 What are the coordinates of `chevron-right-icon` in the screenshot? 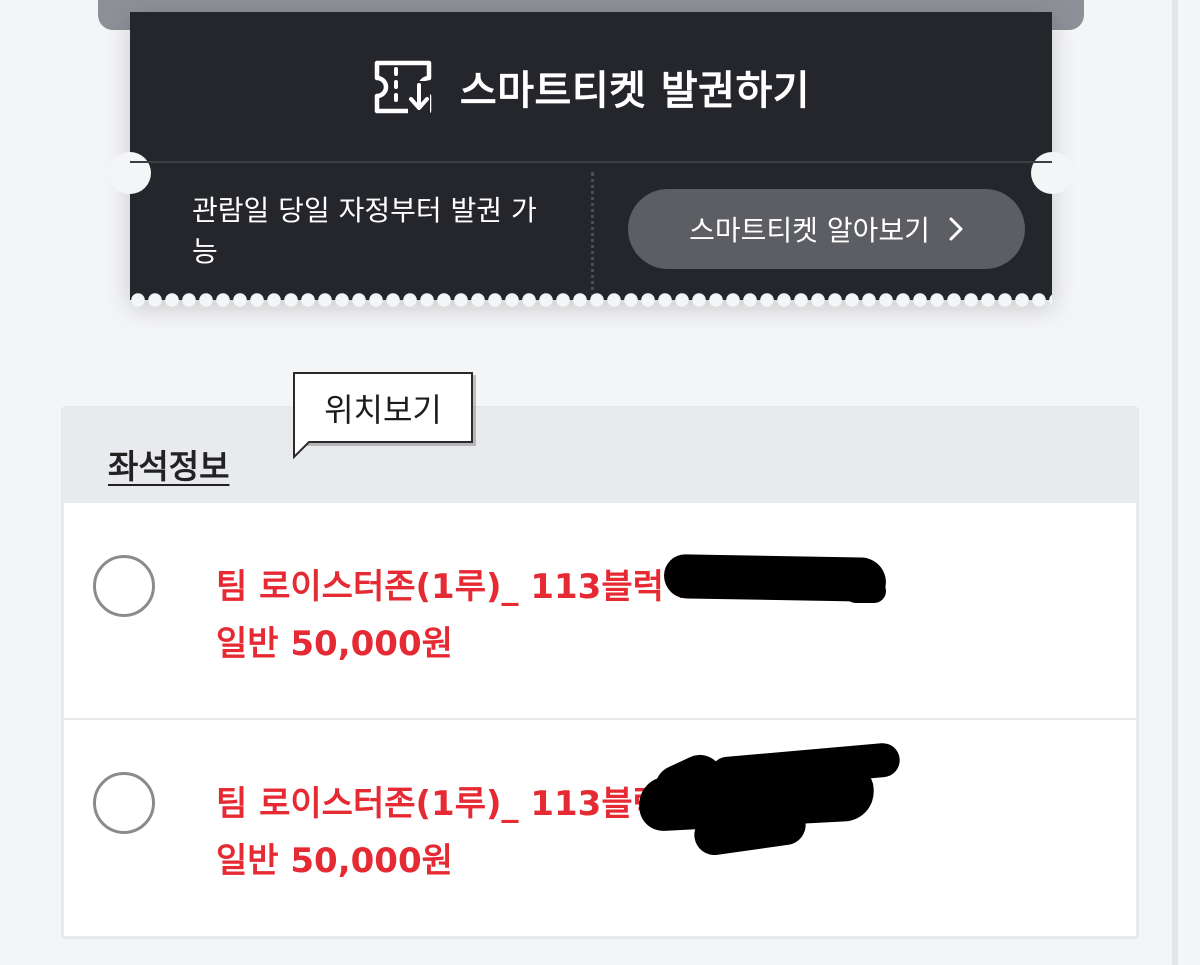 It's located at (956, 229).